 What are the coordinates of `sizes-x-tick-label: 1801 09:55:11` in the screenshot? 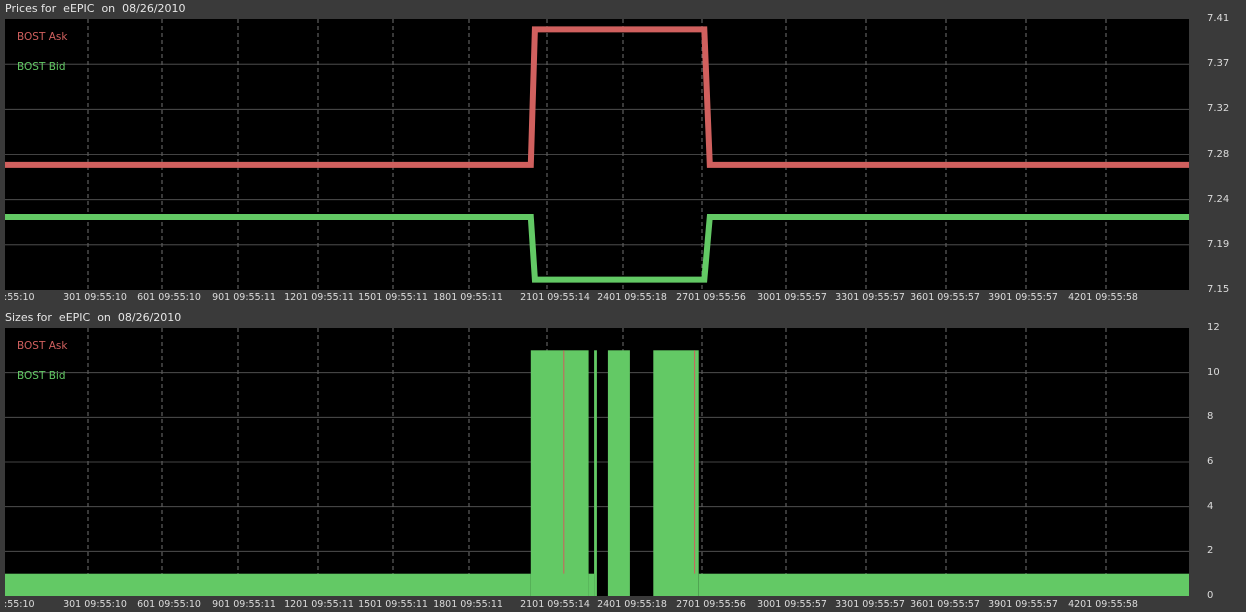 It's located at (468, 604).